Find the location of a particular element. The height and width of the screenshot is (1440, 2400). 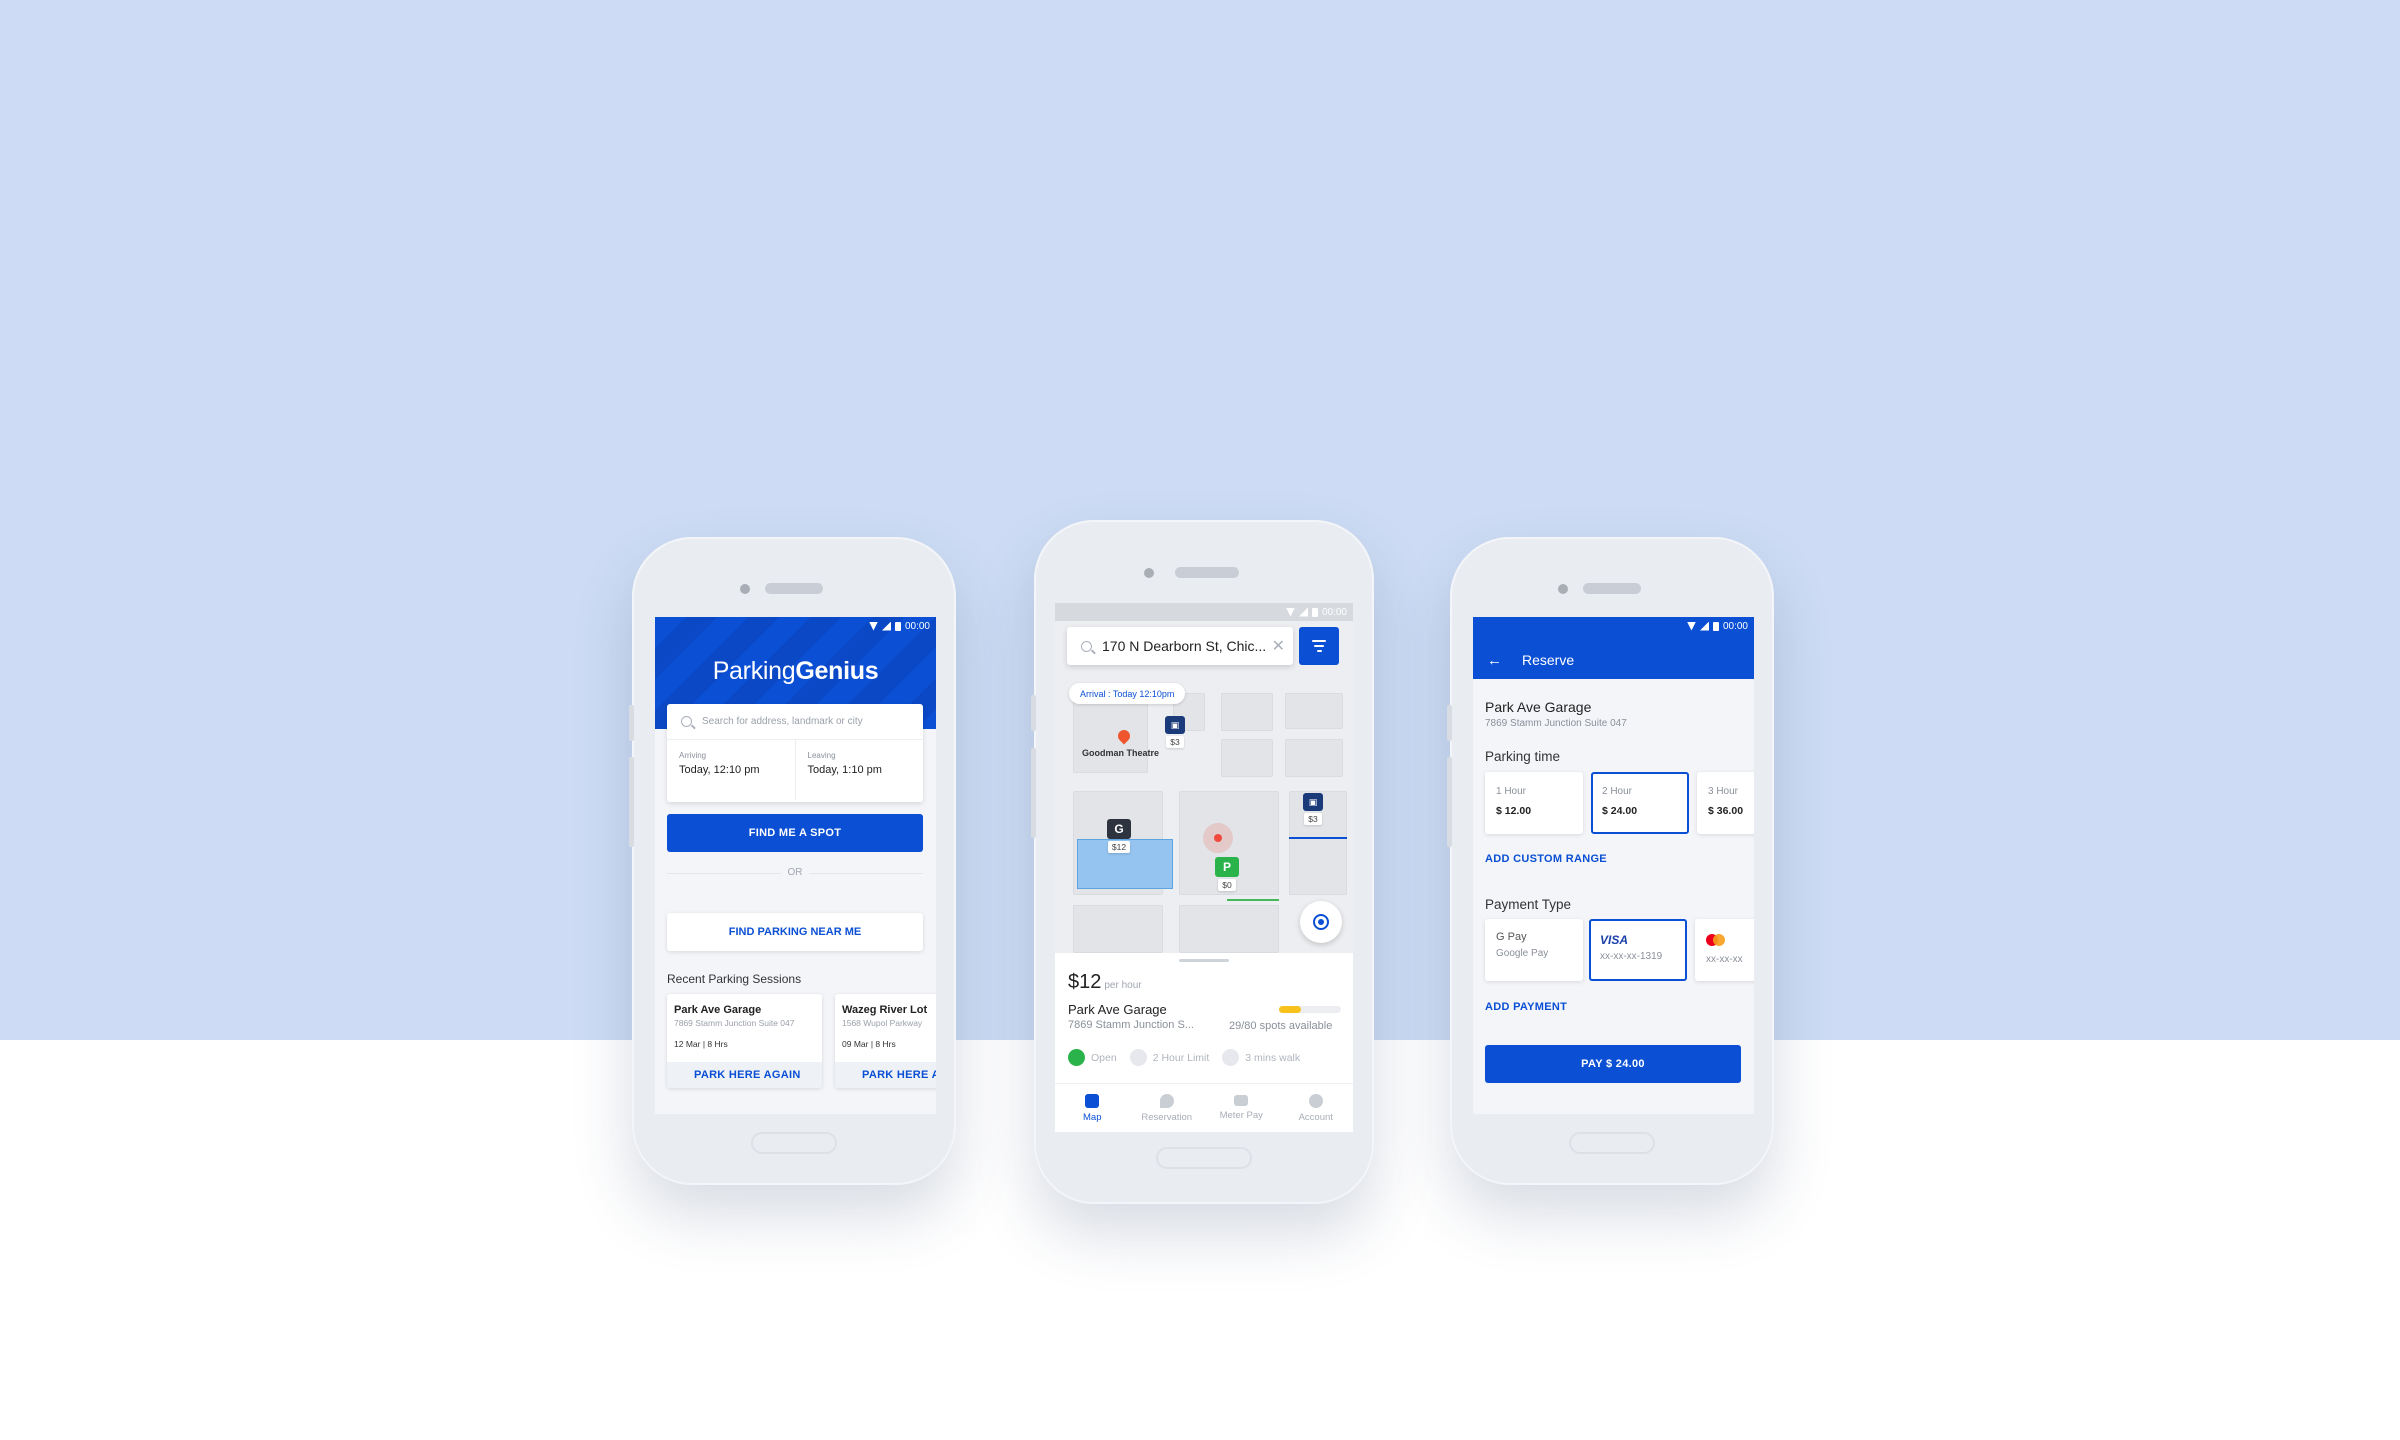

arrival-chip: Arrival : Today 12:10pm is located at coordinates (1127, 693).